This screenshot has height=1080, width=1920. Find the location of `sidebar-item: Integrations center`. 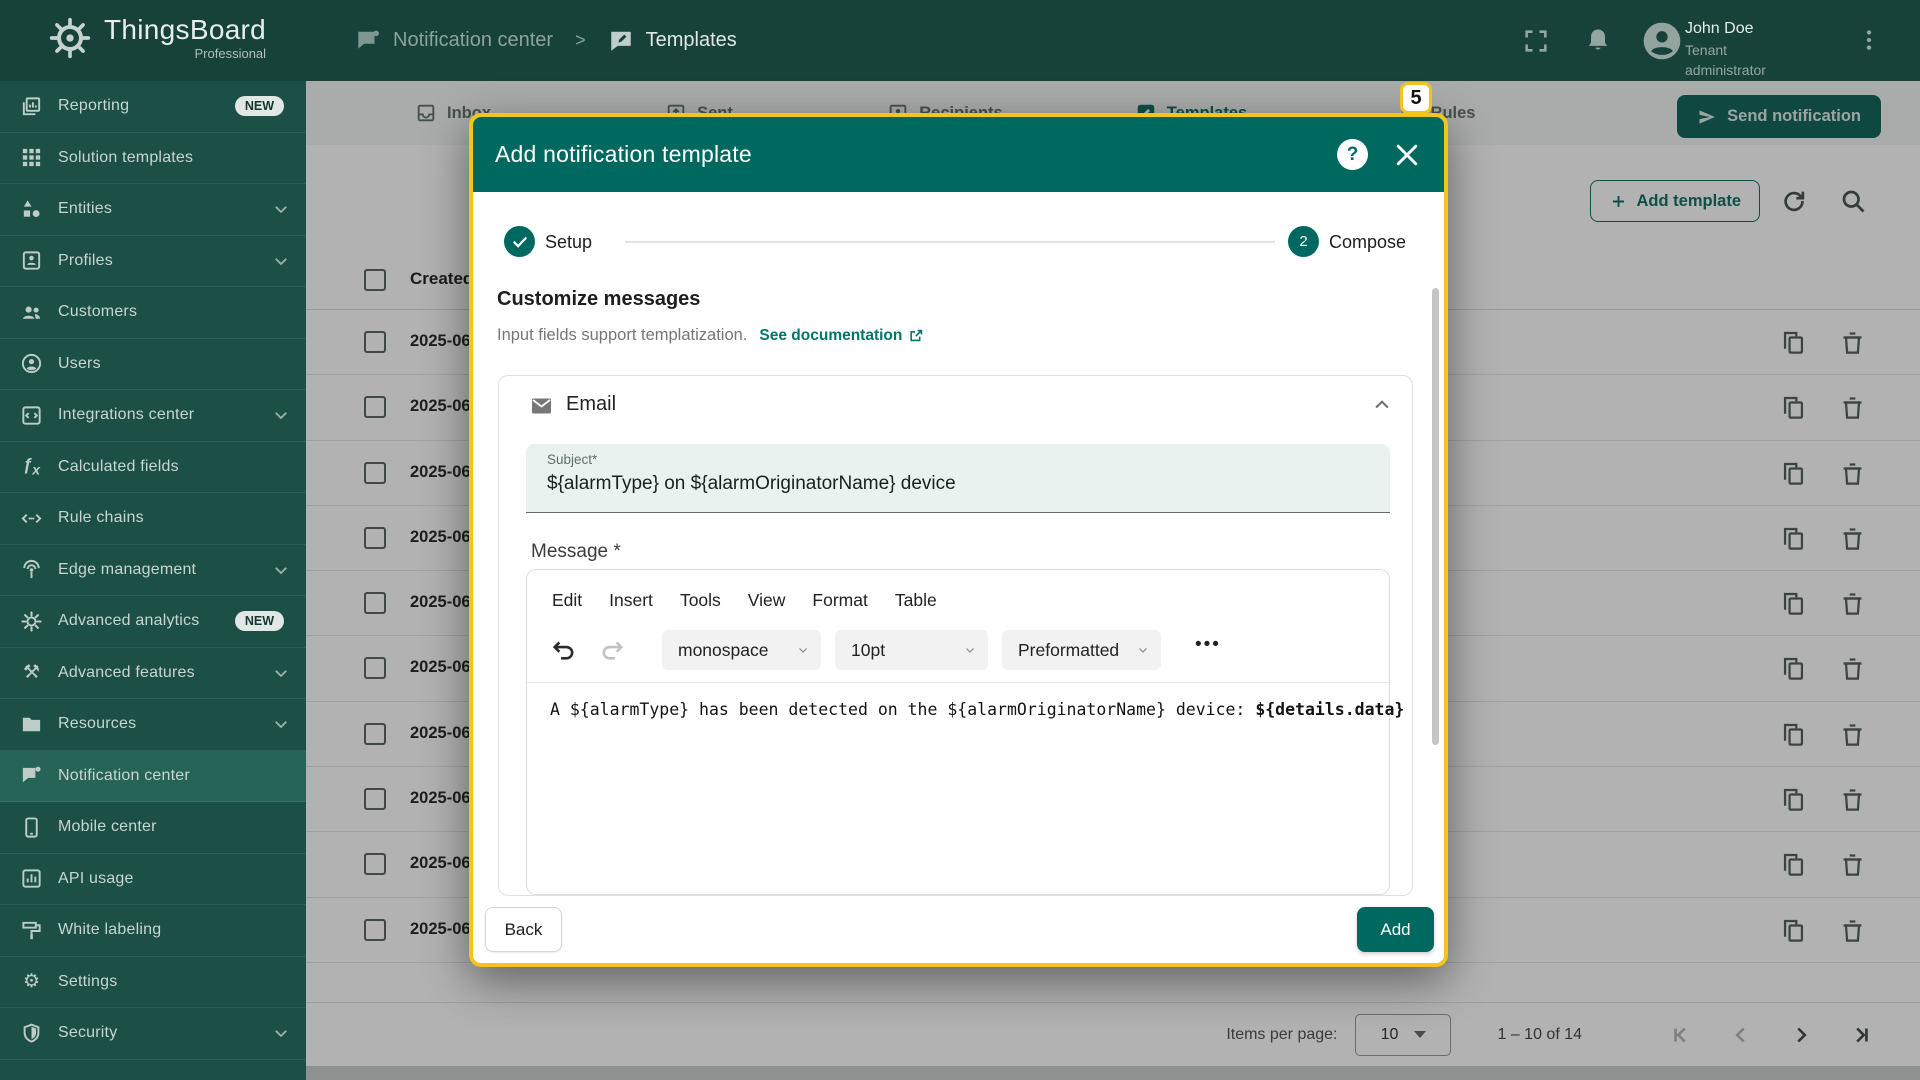

sidebar-item: Integrations center is located at coordinates (153, 416).